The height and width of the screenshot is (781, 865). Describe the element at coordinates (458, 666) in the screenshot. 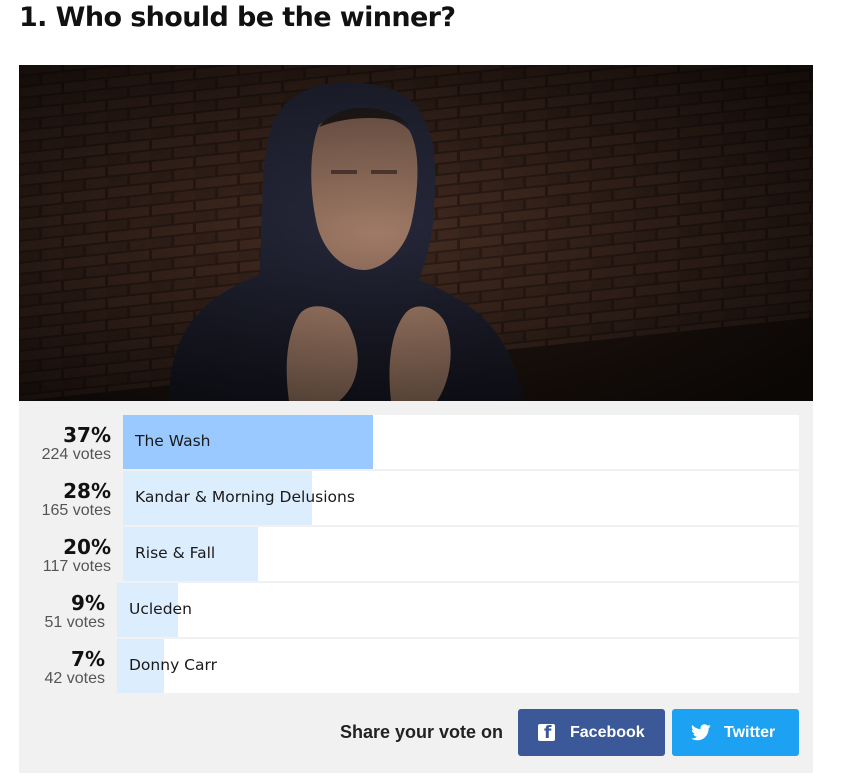

I see `option-bar: Donny Carr` at that location.